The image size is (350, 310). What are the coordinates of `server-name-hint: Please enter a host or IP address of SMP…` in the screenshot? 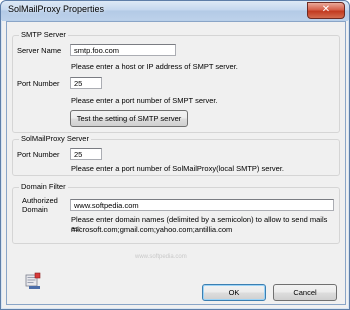 It's located at (154, 66).